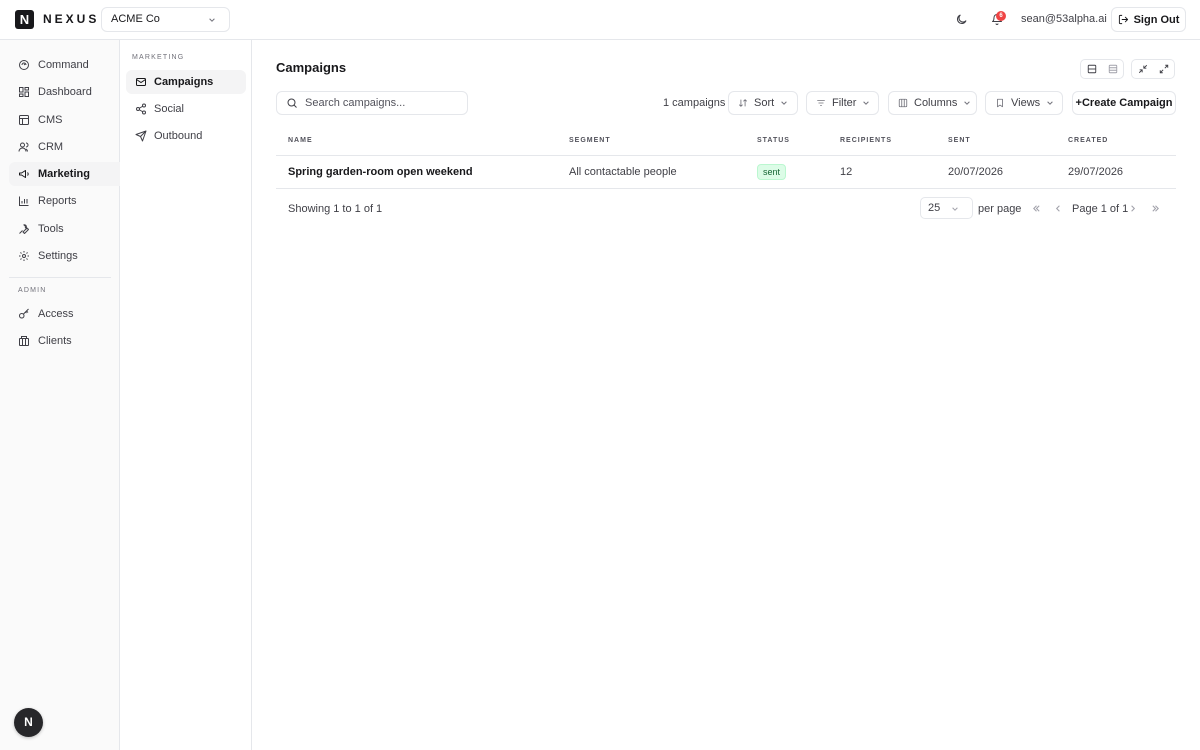 The width and height of the screenshot is (1200, 750). Describe the element at coordinates (24, 147) in the screenshot. I see `users-icon` at that location.